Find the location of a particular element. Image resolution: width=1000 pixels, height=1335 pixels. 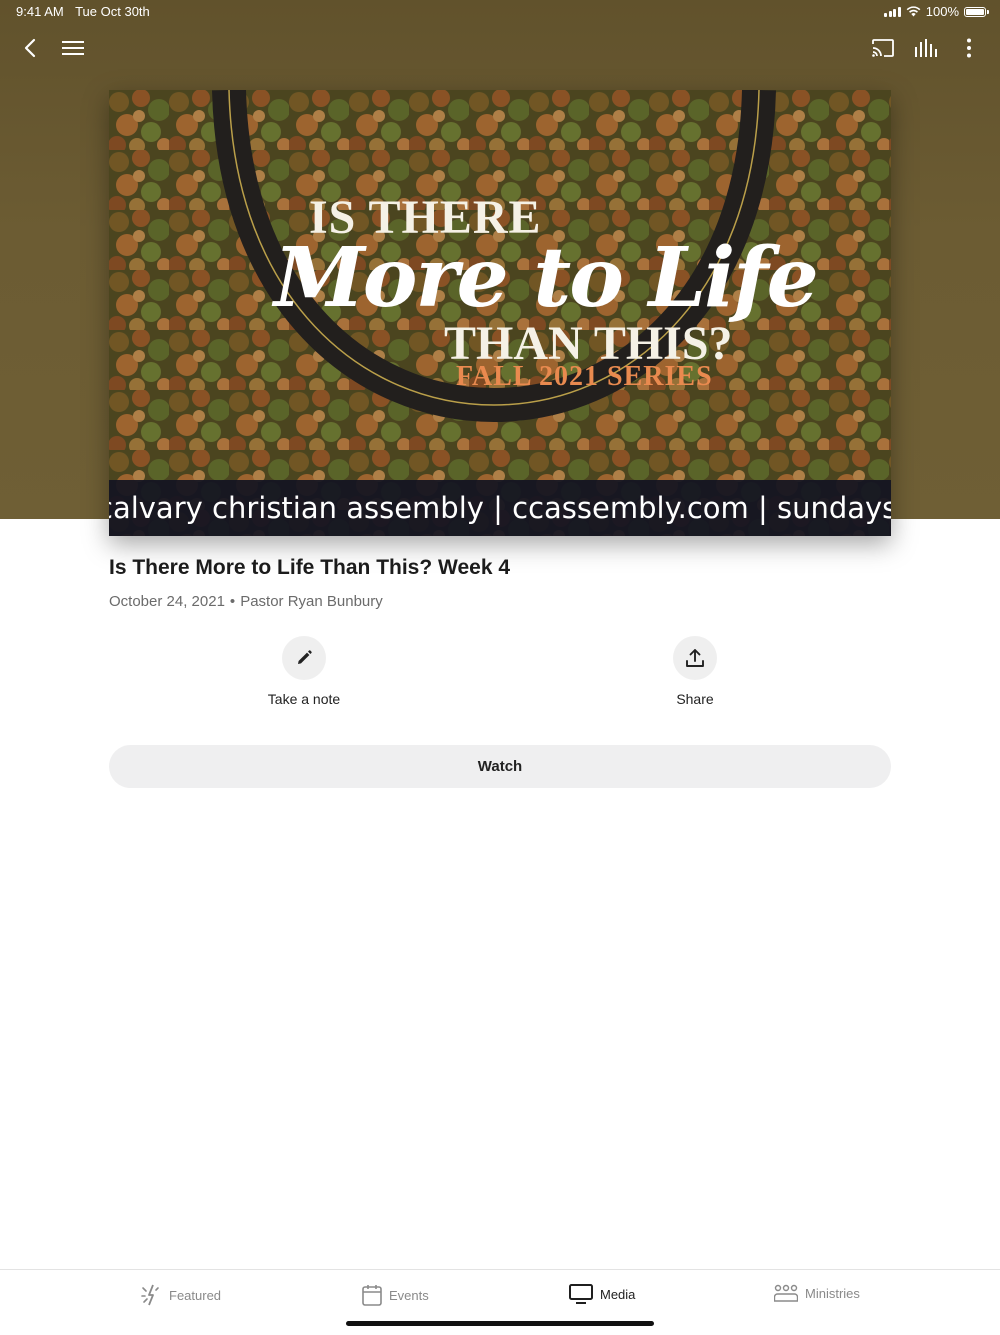

cast-button is located at coordinates (883, 48).